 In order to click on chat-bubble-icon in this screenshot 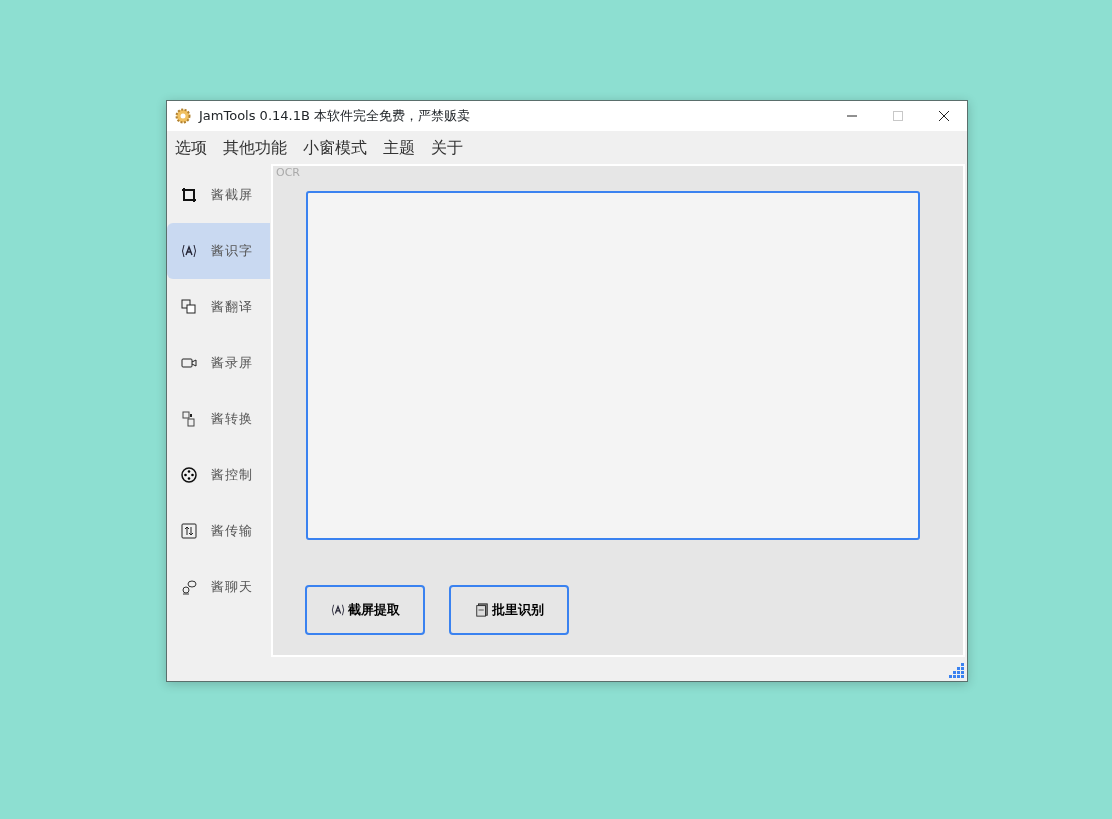, I will do `click(189, 587)`.